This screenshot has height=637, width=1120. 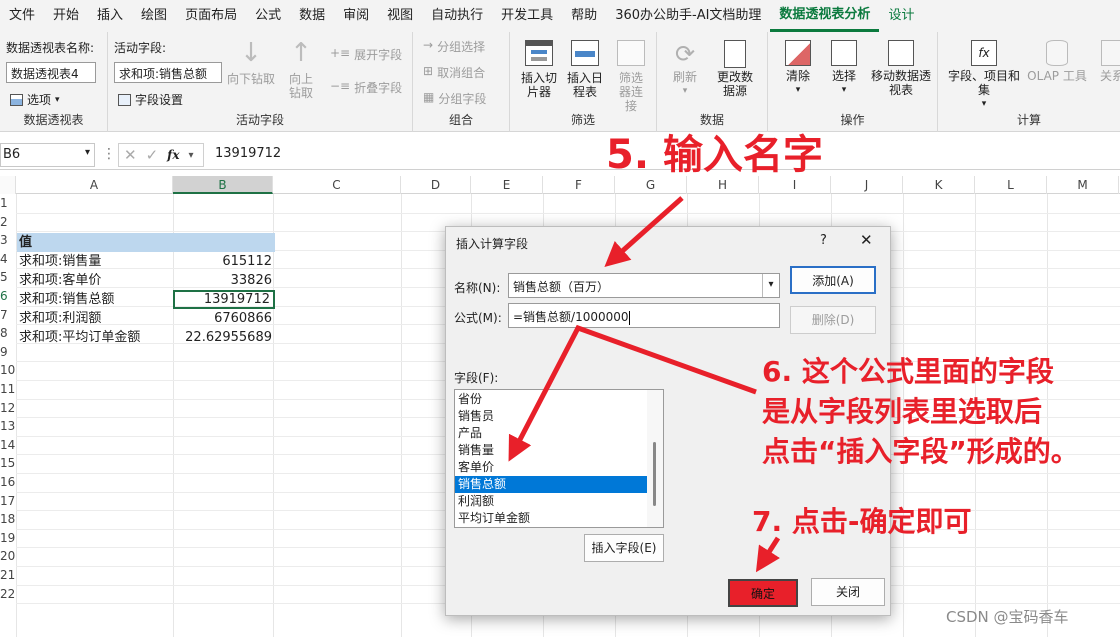 I want to click on arrow-formula-to-fields, so click(x=632, y=393).